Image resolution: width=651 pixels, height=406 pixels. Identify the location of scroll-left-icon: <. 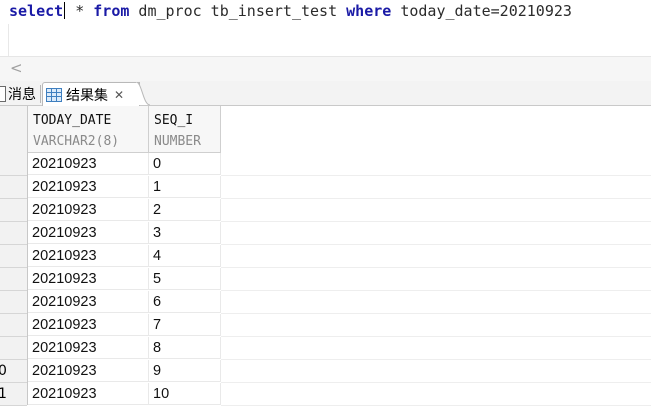
(16, 68).